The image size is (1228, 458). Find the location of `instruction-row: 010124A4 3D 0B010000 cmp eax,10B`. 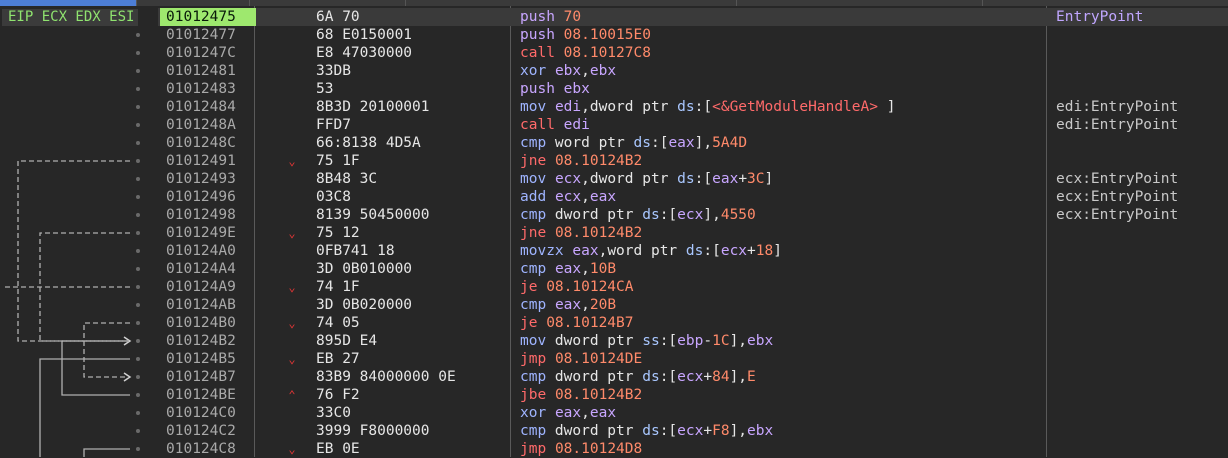

instruction-row: 010124A4 3D 0B010000 cmp eax,10B is located at coordinates (693, 269).